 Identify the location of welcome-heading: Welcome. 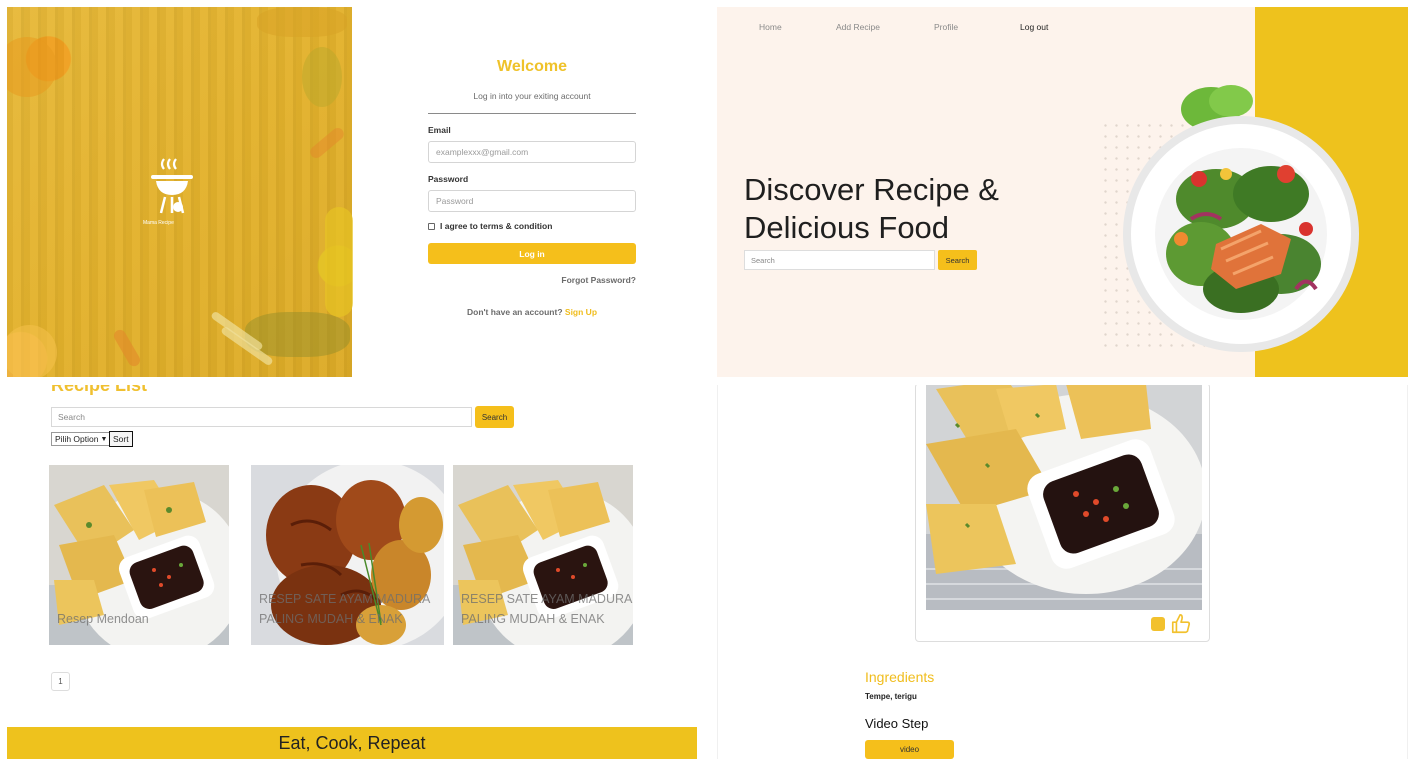
(532, 66).